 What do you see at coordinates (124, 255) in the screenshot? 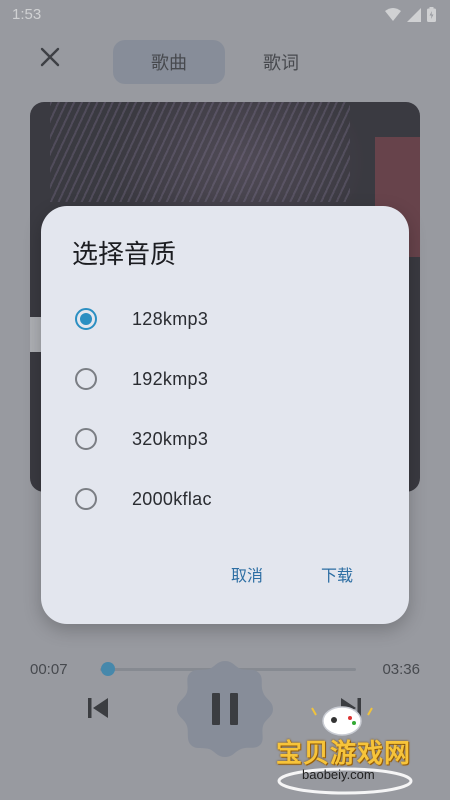
I see `dialog-title: 选择音质` at bounding box center [124, 255].